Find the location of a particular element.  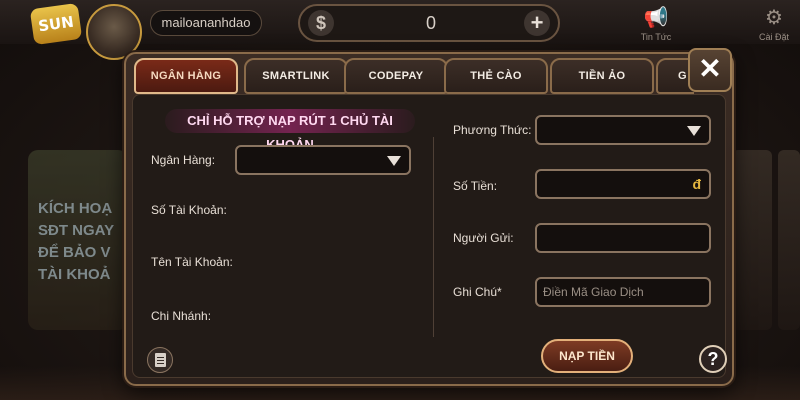

bank-select is located at coordinates (323, 160).